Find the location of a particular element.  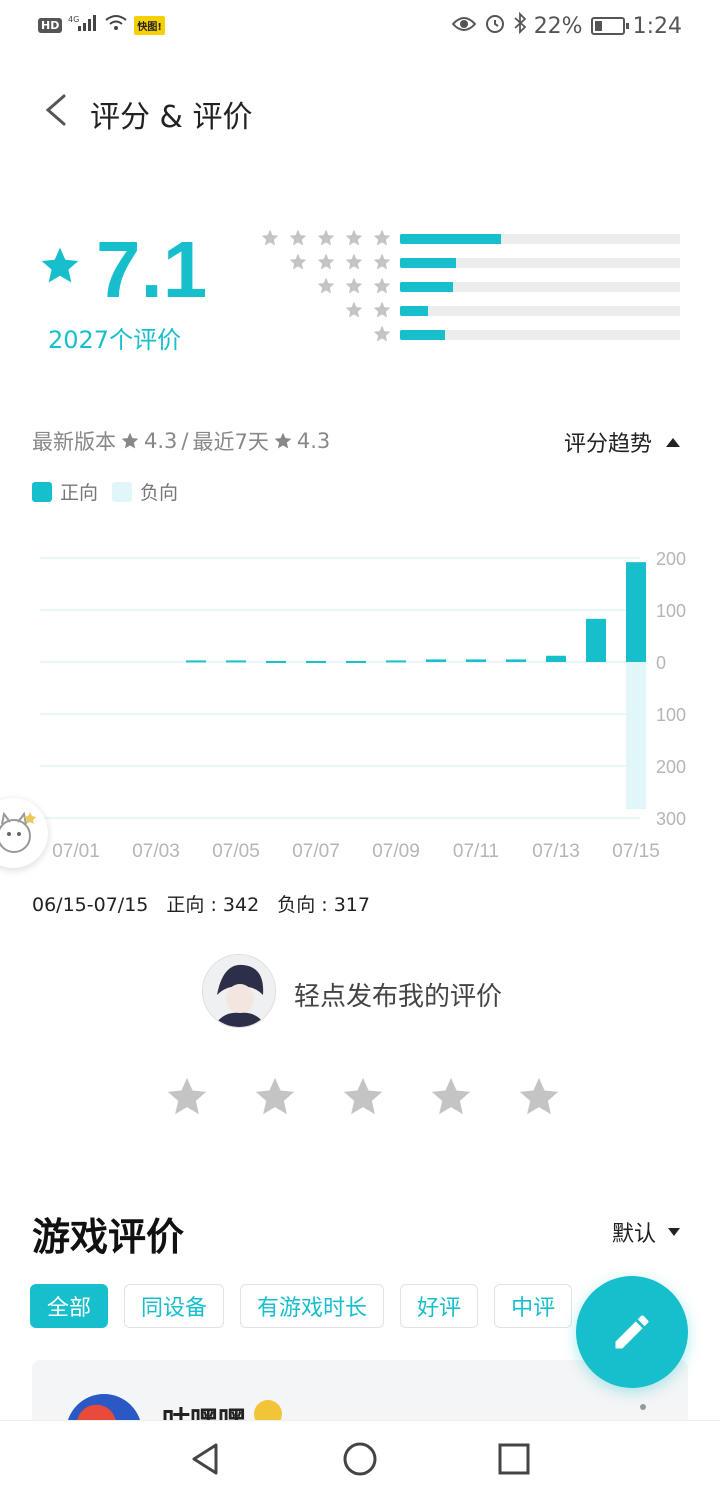

sort-dropdown: 默认 is located at coordinates (646, 1232).